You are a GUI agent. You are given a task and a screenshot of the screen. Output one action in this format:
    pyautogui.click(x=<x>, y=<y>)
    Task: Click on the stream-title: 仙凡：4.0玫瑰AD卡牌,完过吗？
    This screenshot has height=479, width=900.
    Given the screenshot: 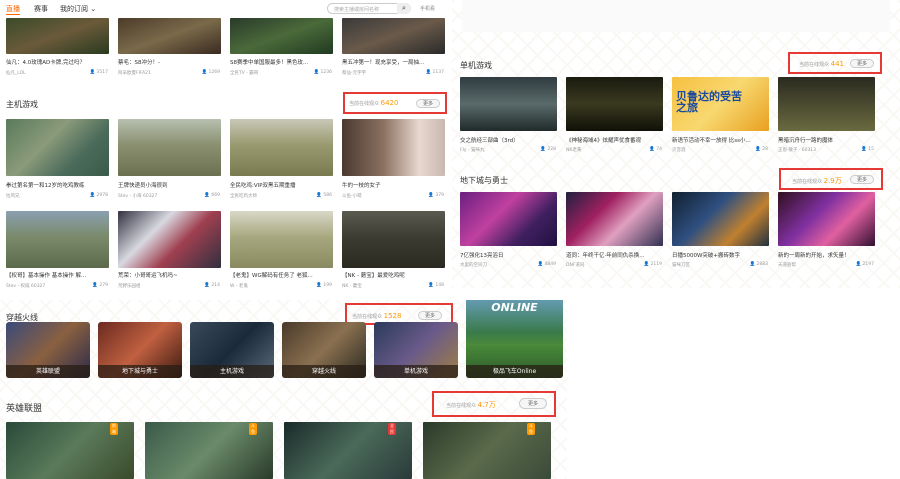 What is the action you would take?
    pyautogui.click(x=45, y=63)
    